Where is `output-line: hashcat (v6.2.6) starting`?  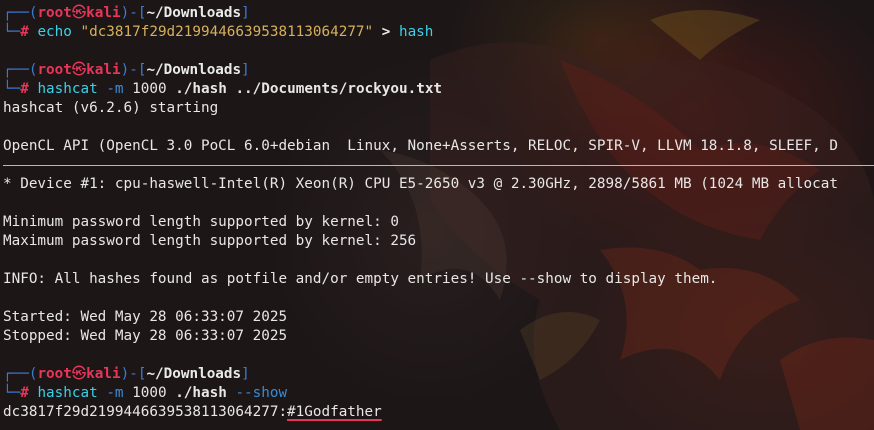 output-line: hashcat (v6.2.6) starting is located at coordinates (111, 108).